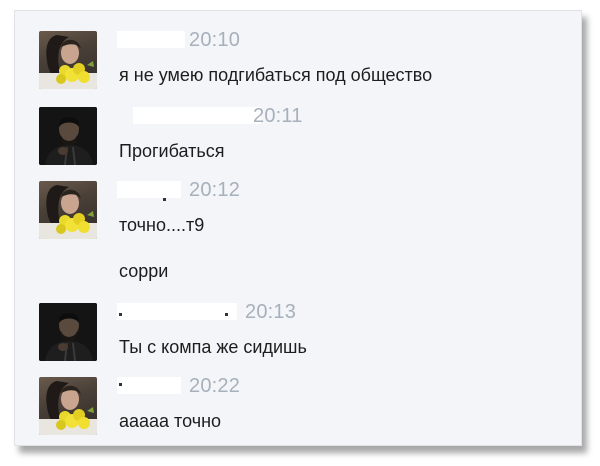 The height and width of the screenshot is (466, 600). What do you see at coordinates (215, 190) in the screenshot?
I see `message-time: 20:12` at bounding box center [215, 190].